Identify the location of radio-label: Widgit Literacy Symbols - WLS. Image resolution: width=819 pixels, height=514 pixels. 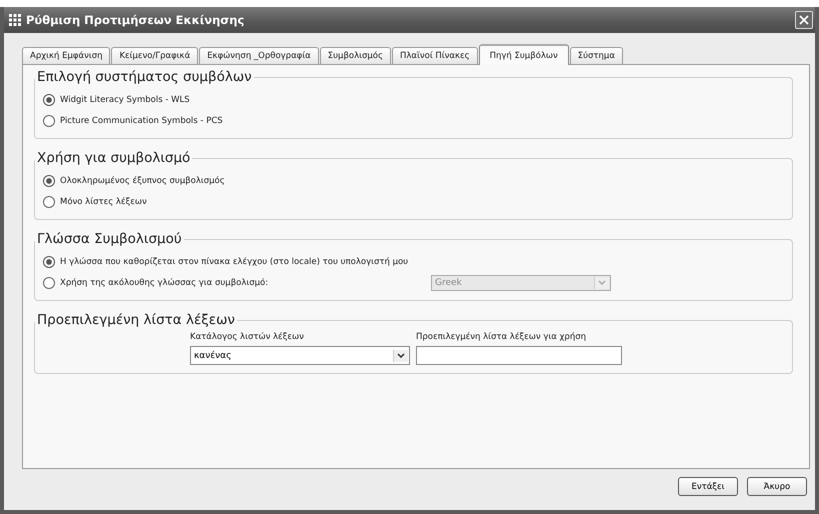
(125, 99).